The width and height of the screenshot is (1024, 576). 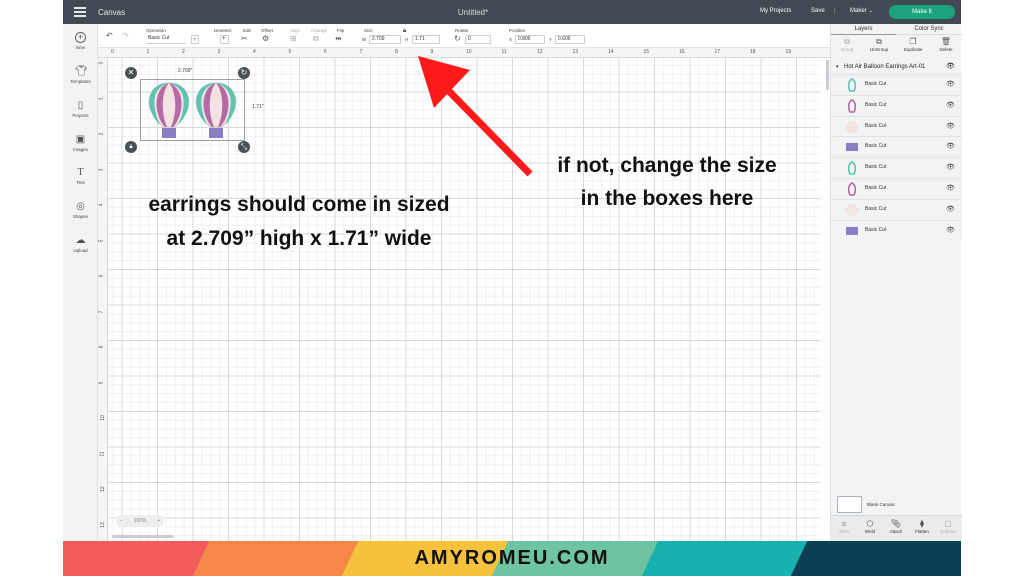 I want to click on sidebar-item-images: ▣ Images, so click(x=80, y=143).